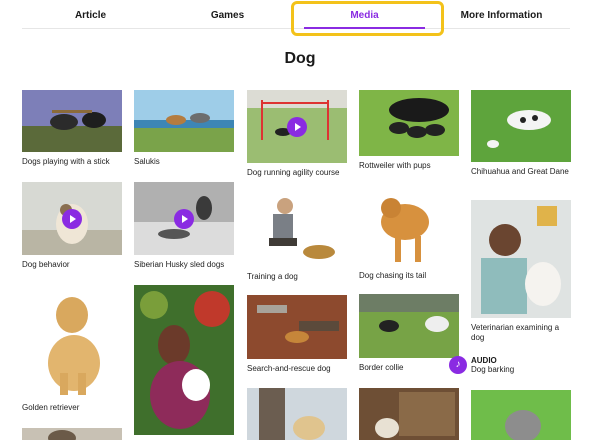 Image resolution: width=600 pixels, height=440 pixels. Describe the element at coordinates (520, 171) in the screenshot. I see `caption-chihuahua: Chihuahua and Great Dane` at that location.